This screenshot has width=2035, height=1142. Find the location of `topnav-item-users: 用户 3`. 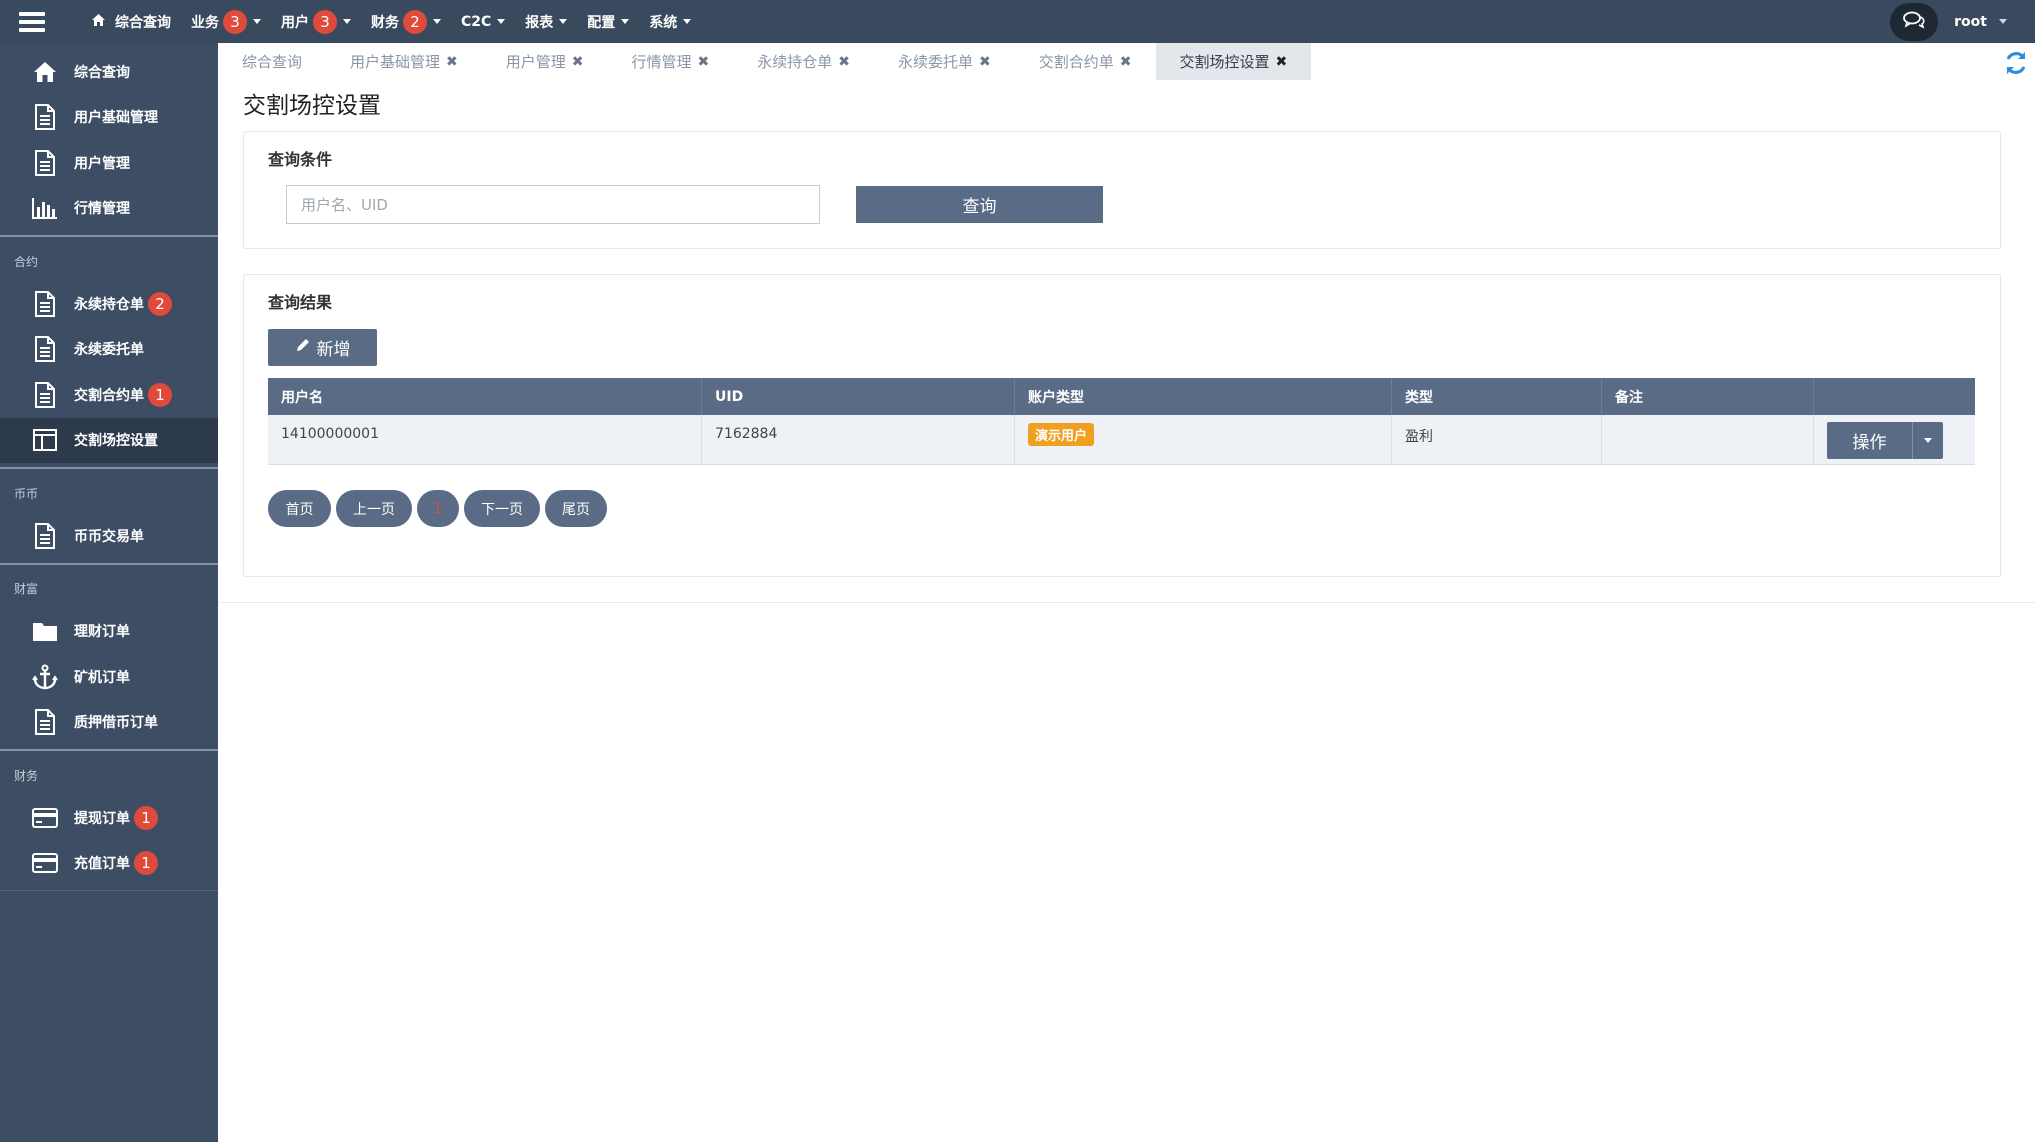

topnav-item-users: 用户 3 is located at coordinates (316, 21).